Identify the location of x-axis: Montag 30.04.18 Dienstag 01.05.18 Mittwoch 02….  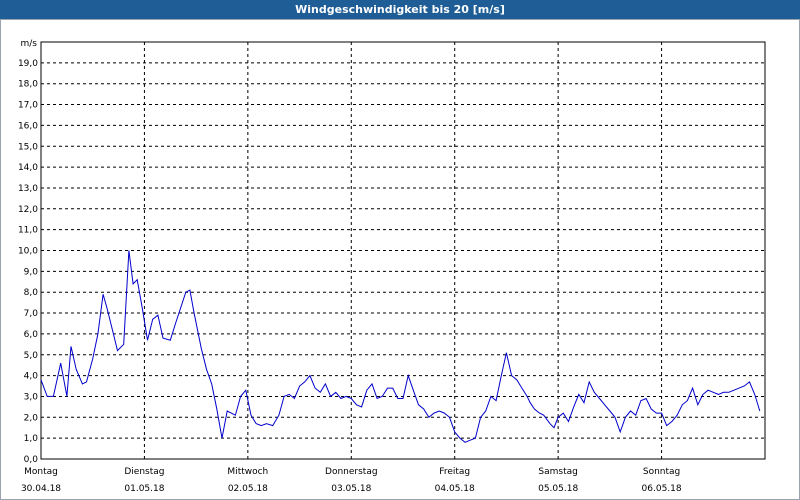
(351, 480).